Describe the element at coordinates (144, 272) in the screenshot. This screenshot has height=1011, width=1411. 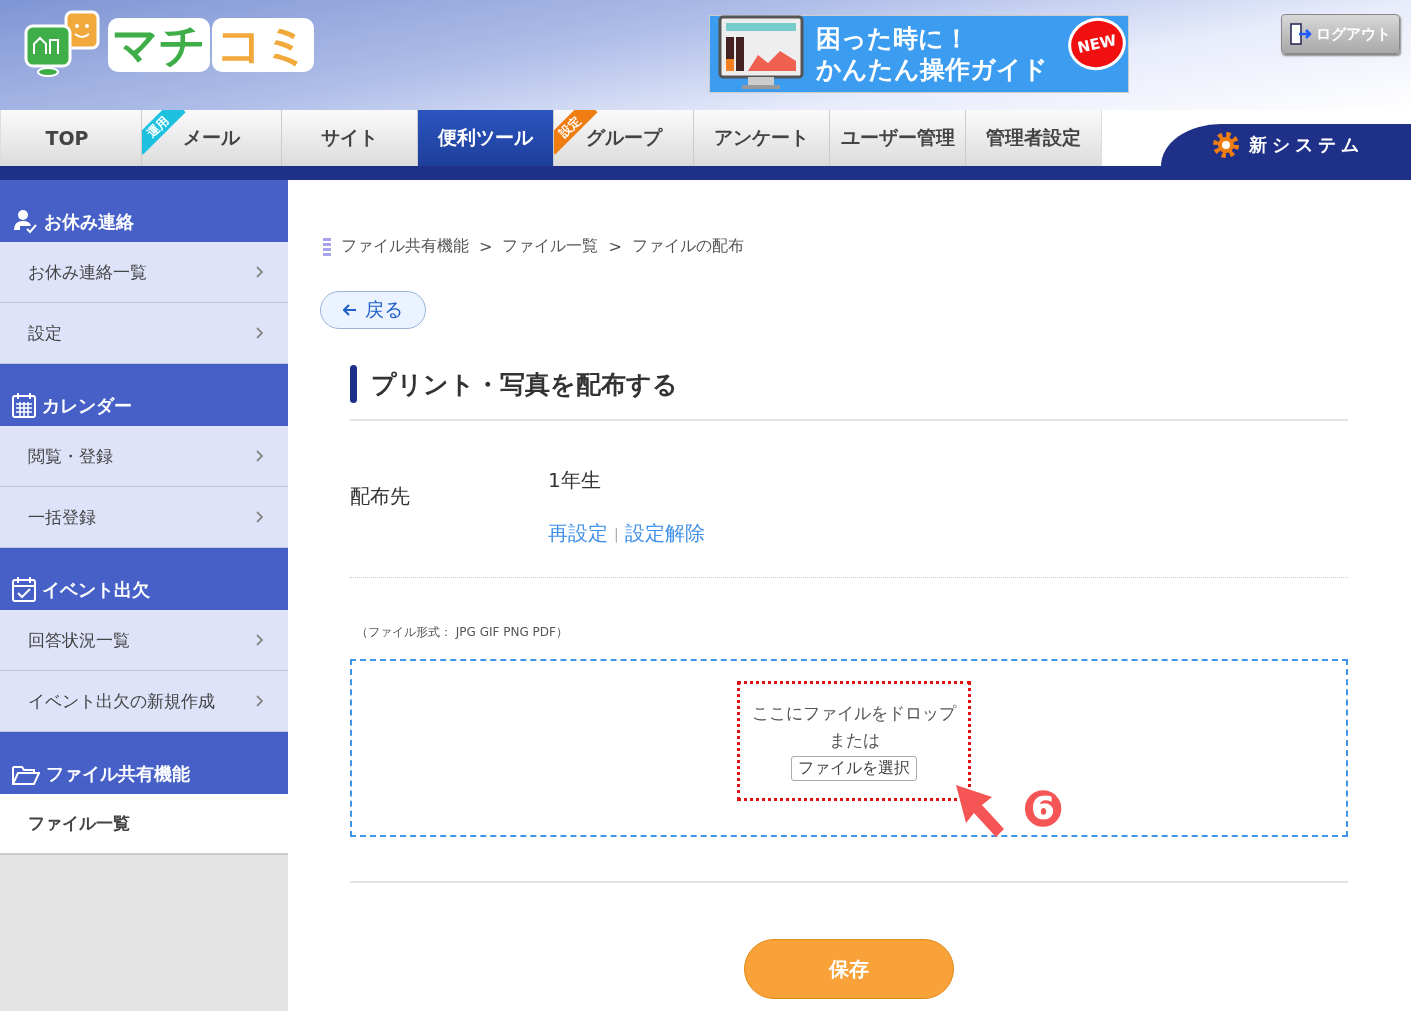
I see `sidebar-item: お休み連絡一覧` at that location.